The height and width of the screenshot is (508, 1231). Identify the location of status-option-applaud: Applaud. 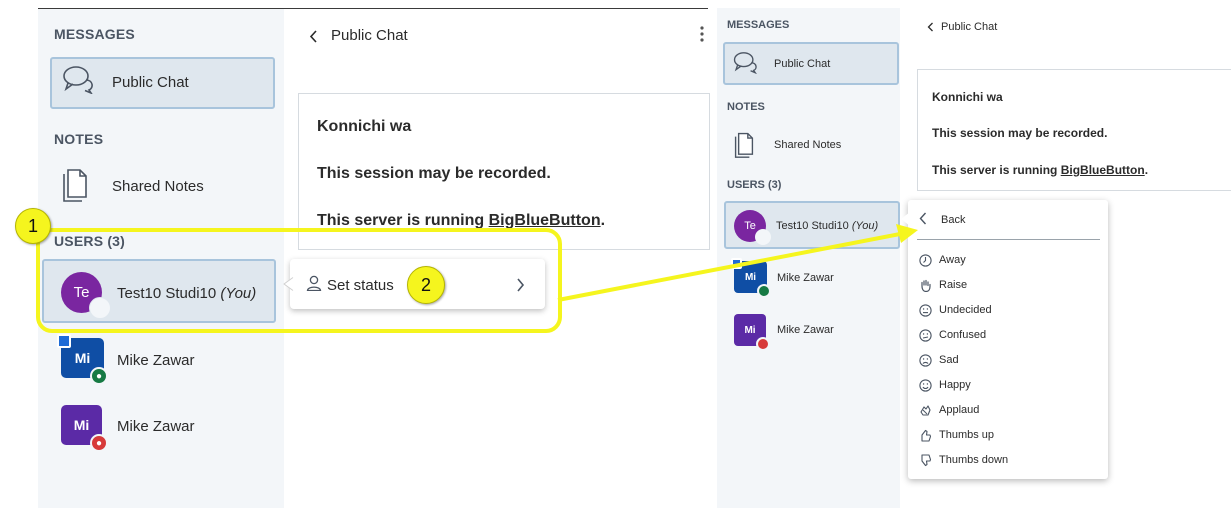
(959, 410).